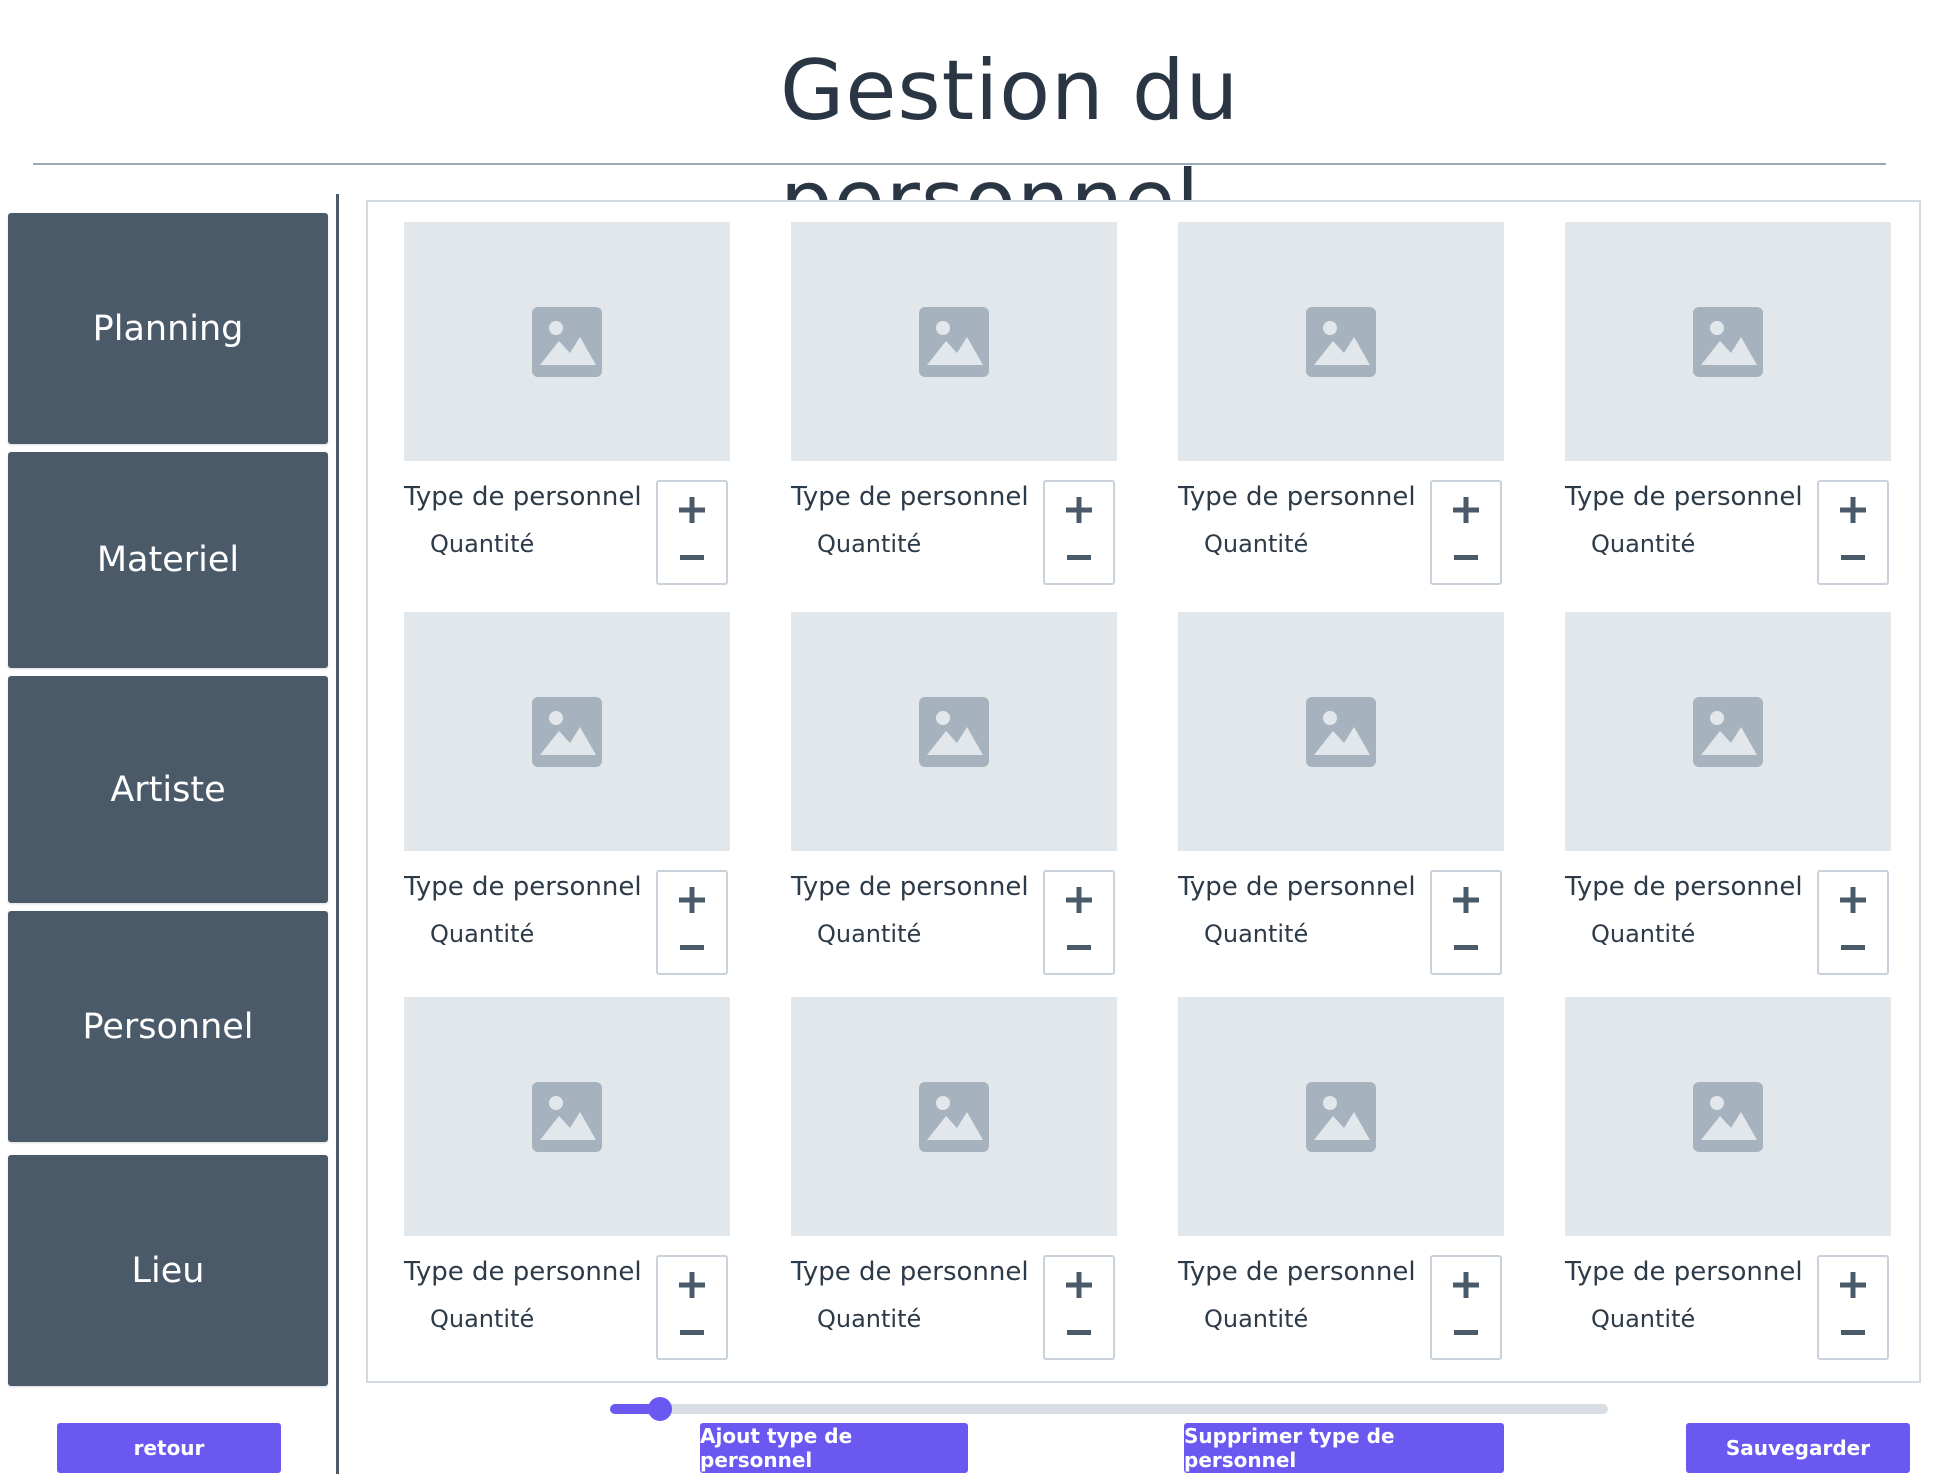  I want to click on add-personnel-type-button: Ajout type de personnel, so click(834, 1448).